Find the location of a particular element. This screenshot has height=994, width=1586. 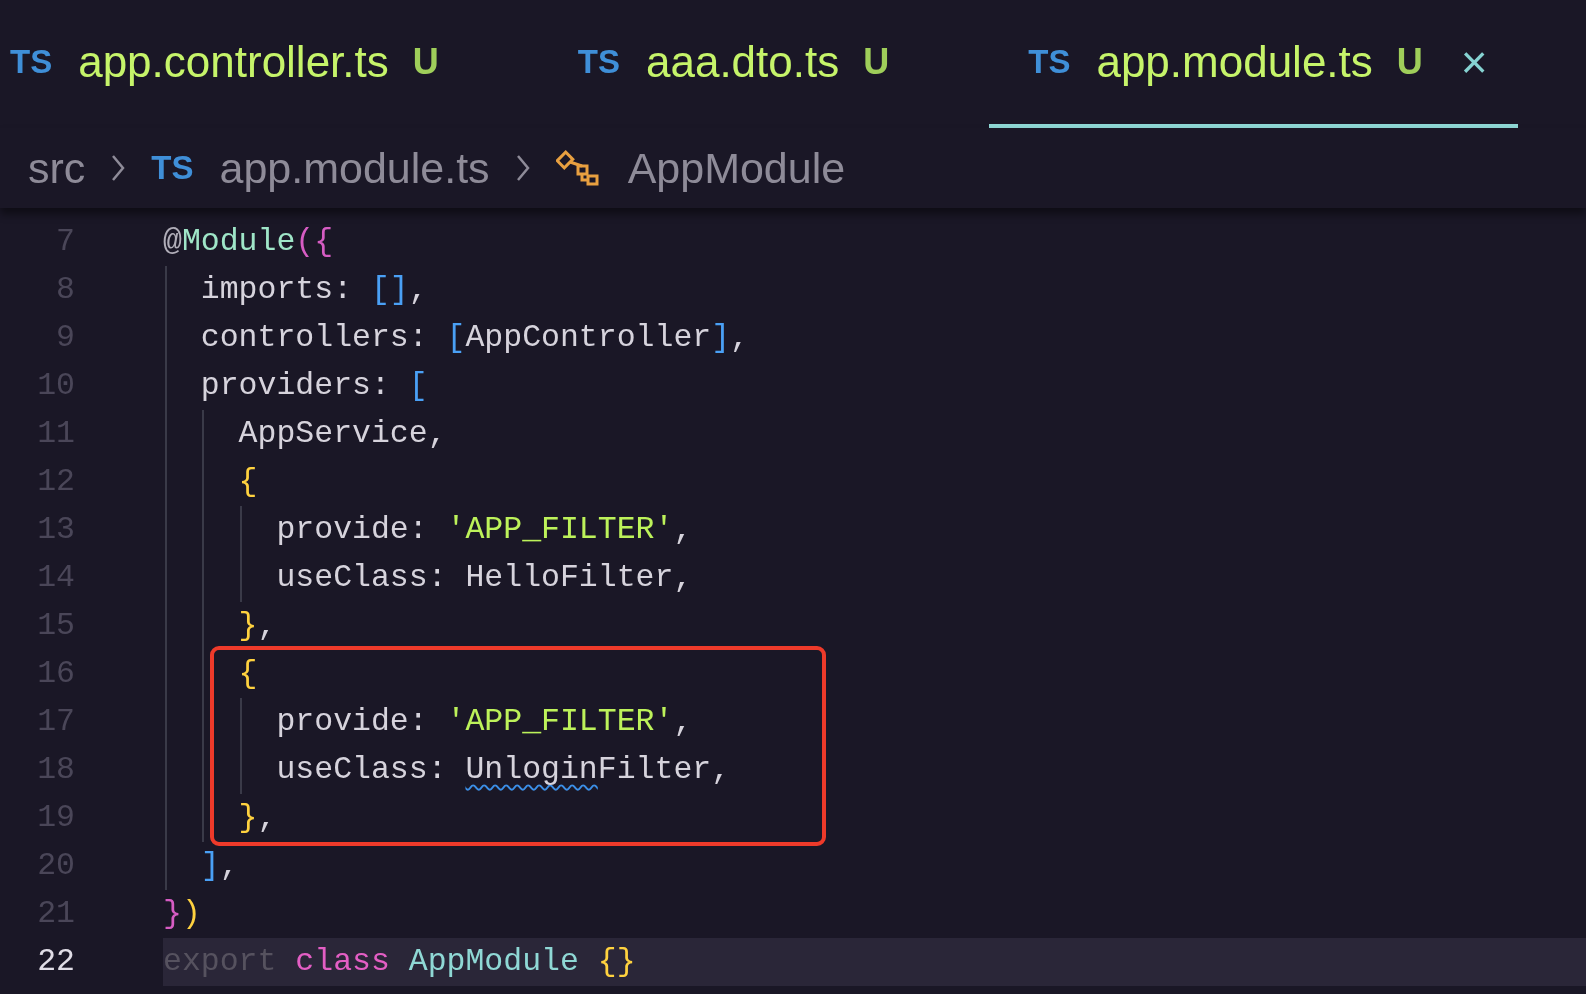

code-token: {} is located at coordinates (616, 962).